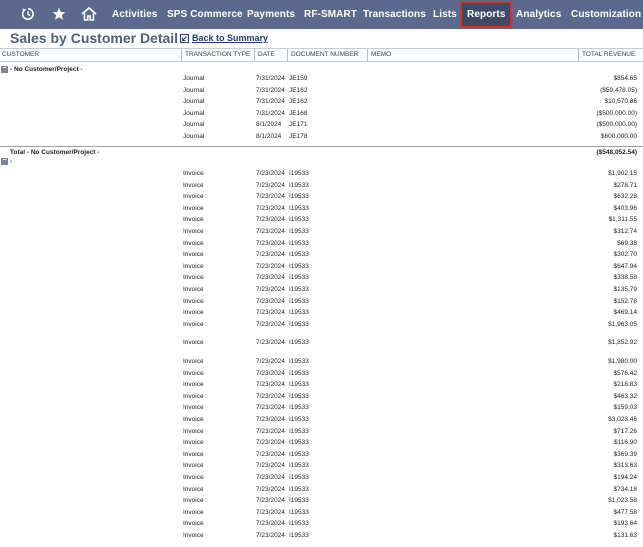 Image resolution: width=643 pixels, height=547 pixels. Describe the element at coordinates (298, 113) in the screenshot. I see `document-number-cell: JE168` at that location.